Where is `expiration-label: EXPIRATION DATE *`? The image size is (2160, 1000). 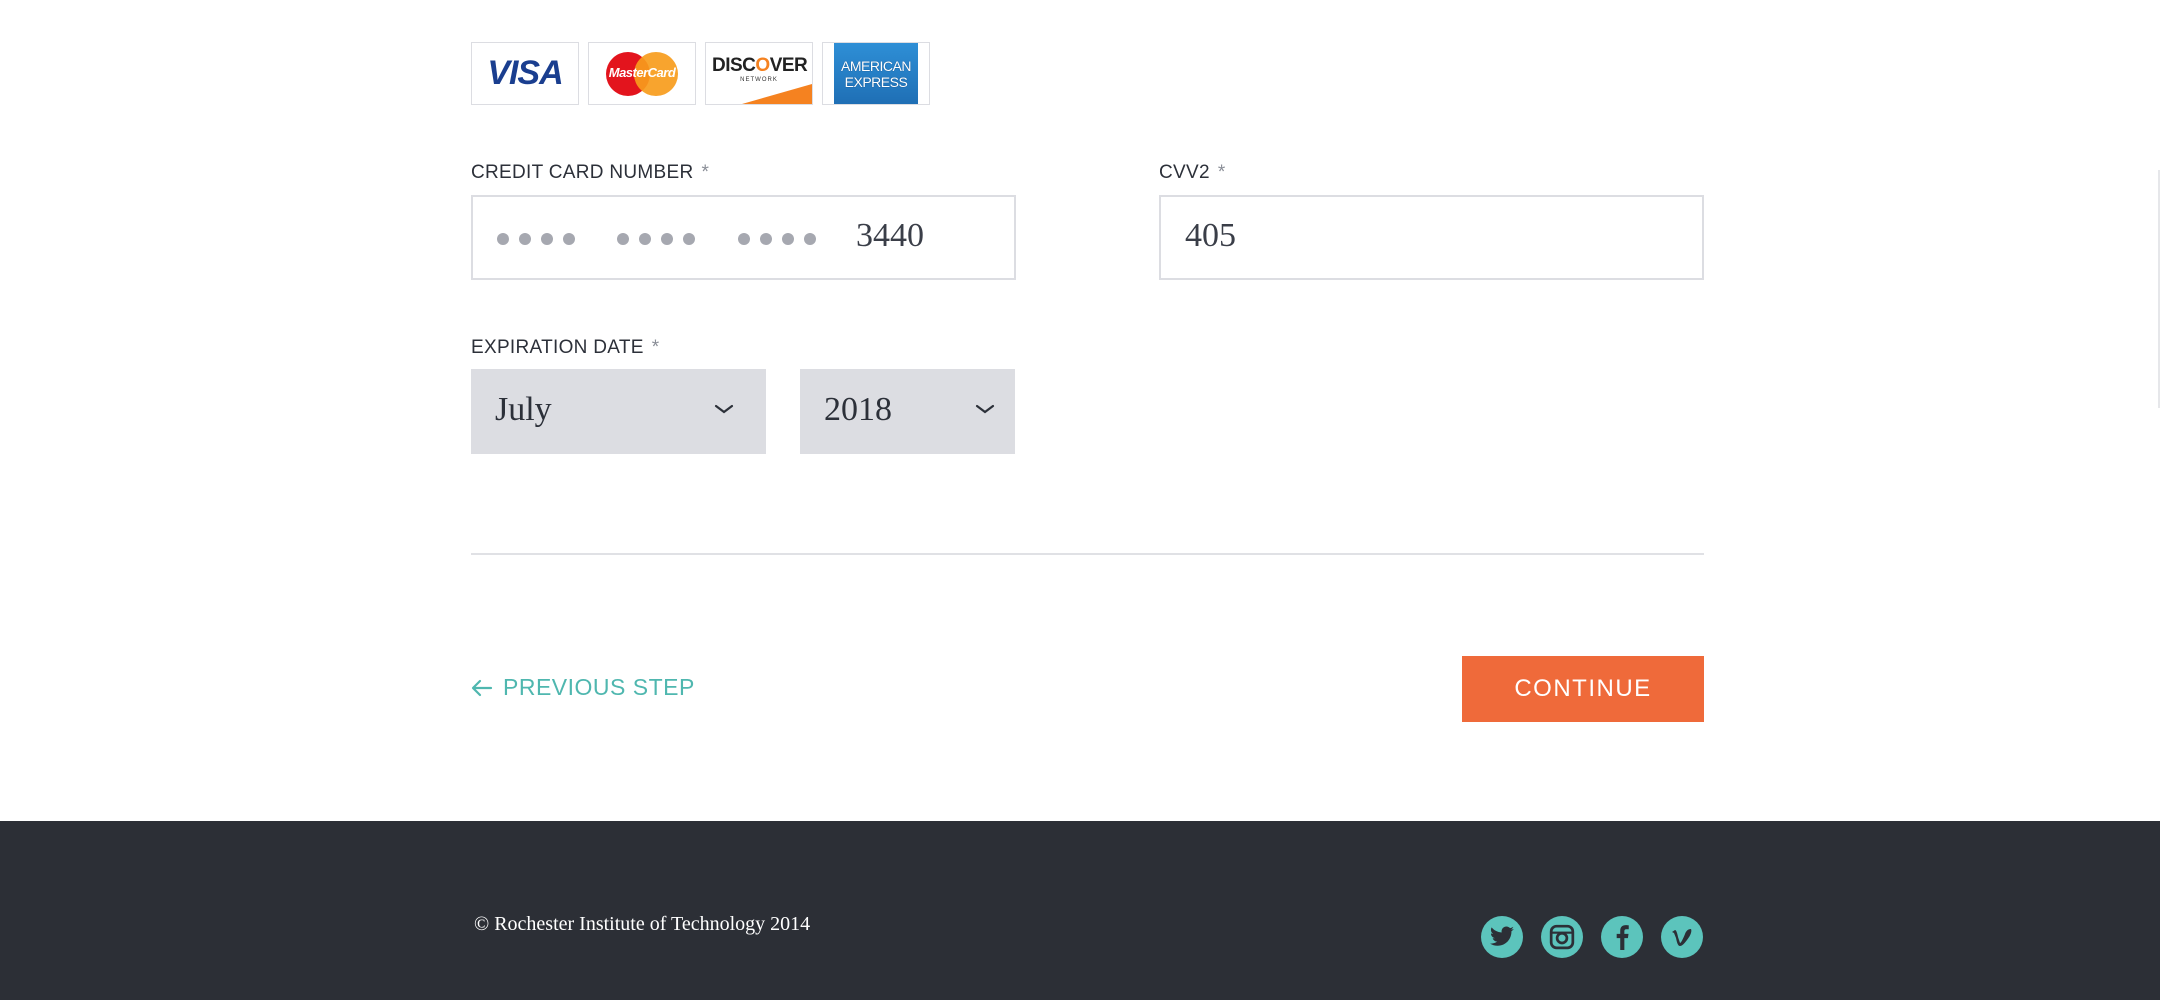
expiration-label: EXPIRATION DATE * is located at coordinates (565, 348).